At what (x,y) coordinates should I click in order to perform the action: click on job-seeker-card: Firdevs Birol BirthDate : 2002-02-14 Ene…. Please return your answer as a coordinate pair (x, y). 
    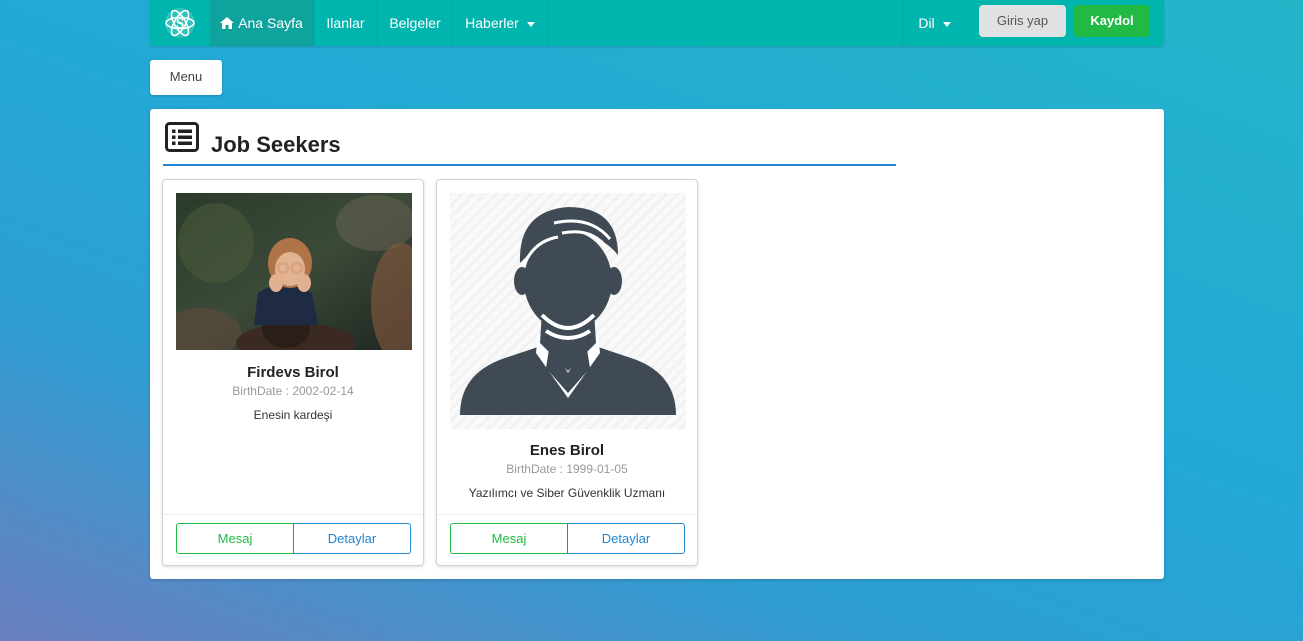
    Looking at the image, I should click on (293, 372).